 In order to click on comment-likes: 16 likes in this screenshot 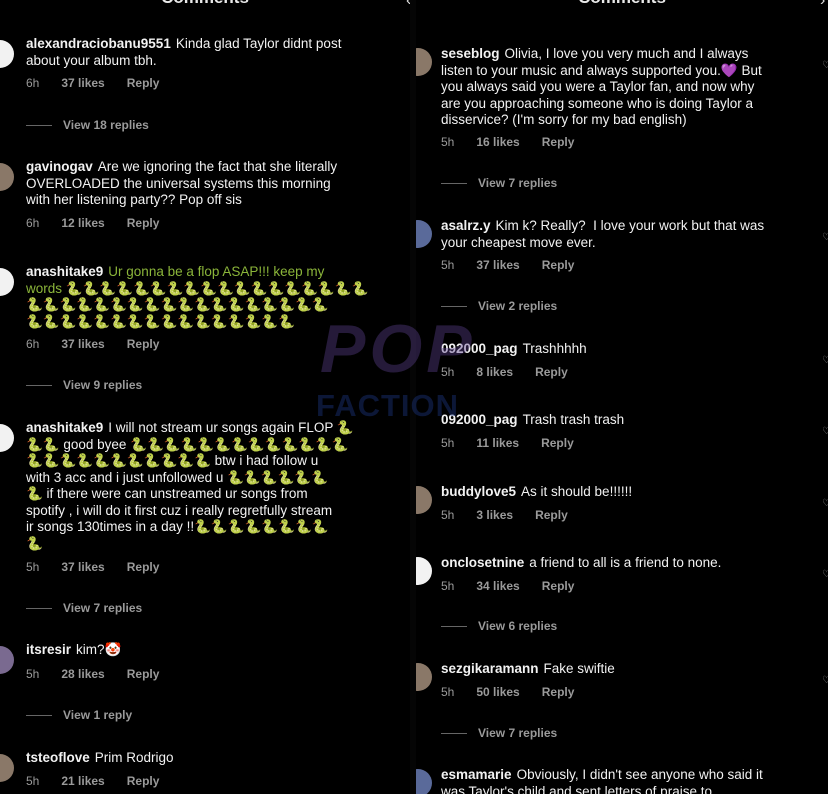, I will do `click(497, 142)`.